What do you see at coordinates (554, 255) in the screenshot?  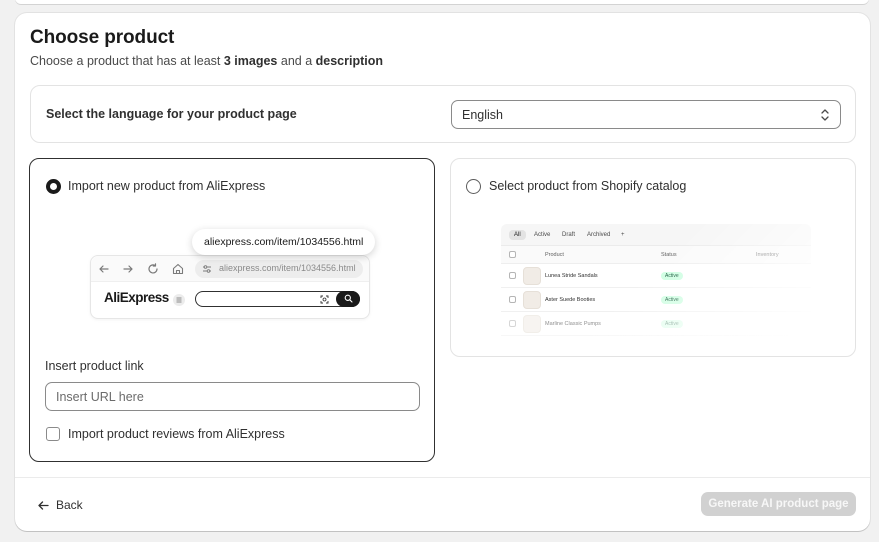 I see `catalog-column-header: Product` at bounding box center [554, 255].